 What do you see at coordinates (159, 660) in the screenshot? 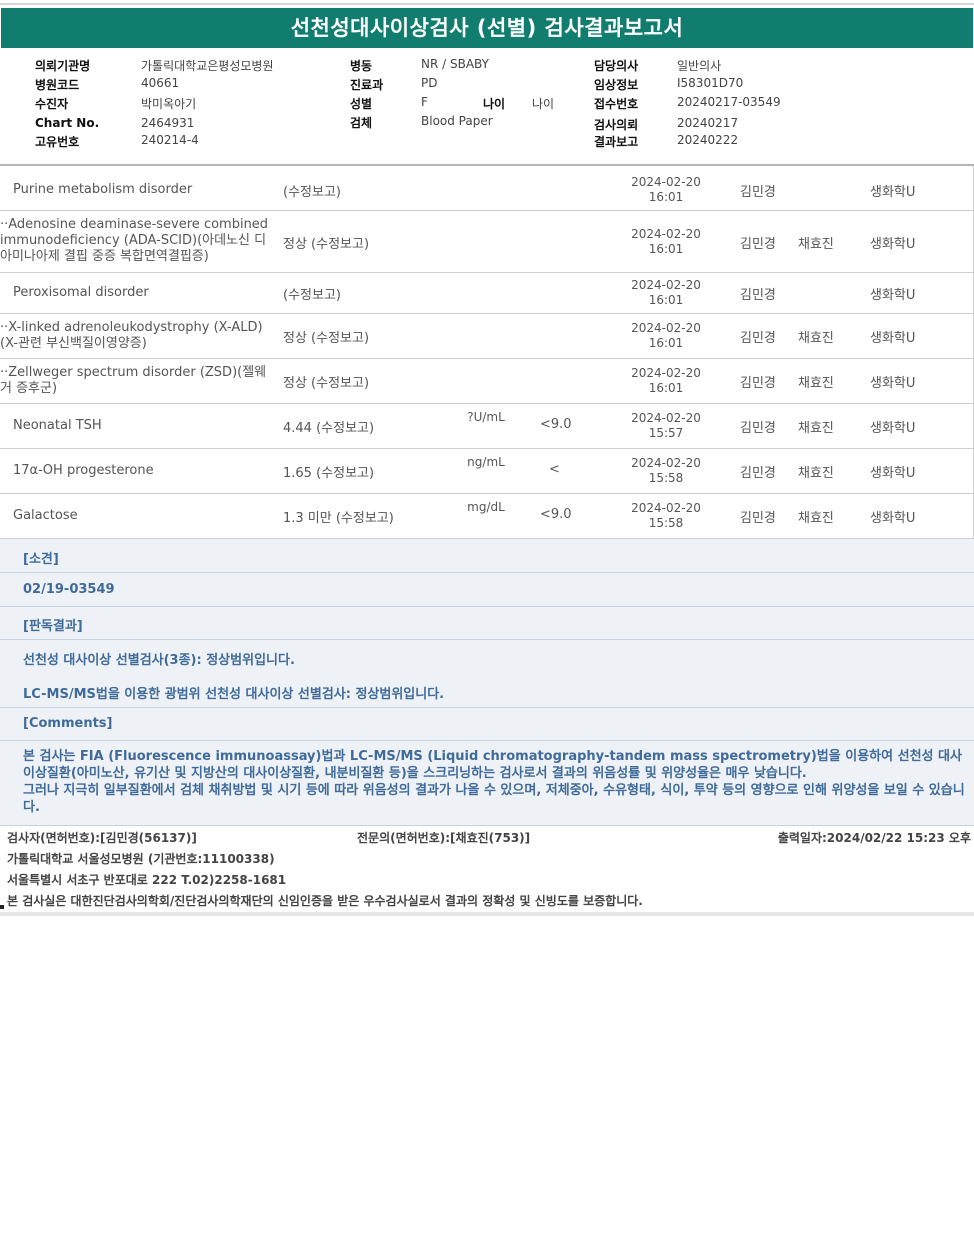
I see `reading-line-1: 선천성 대사이상 선별검사(3종): 정상범위입니다.` at bounding box center [159, 660].